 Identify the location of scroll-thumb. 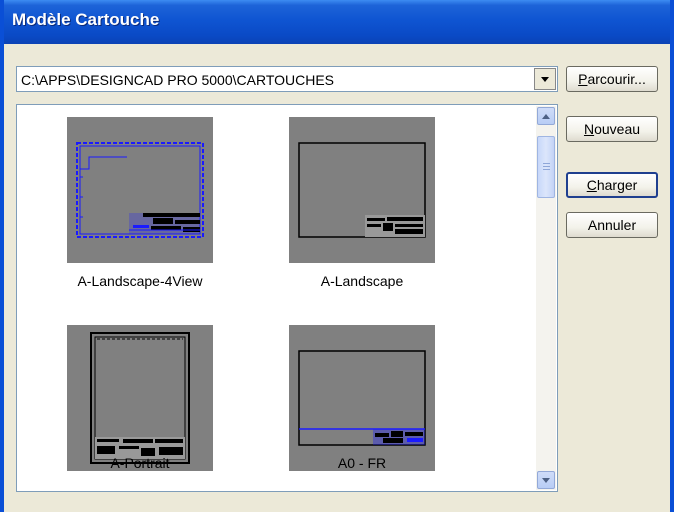
(546, 167).